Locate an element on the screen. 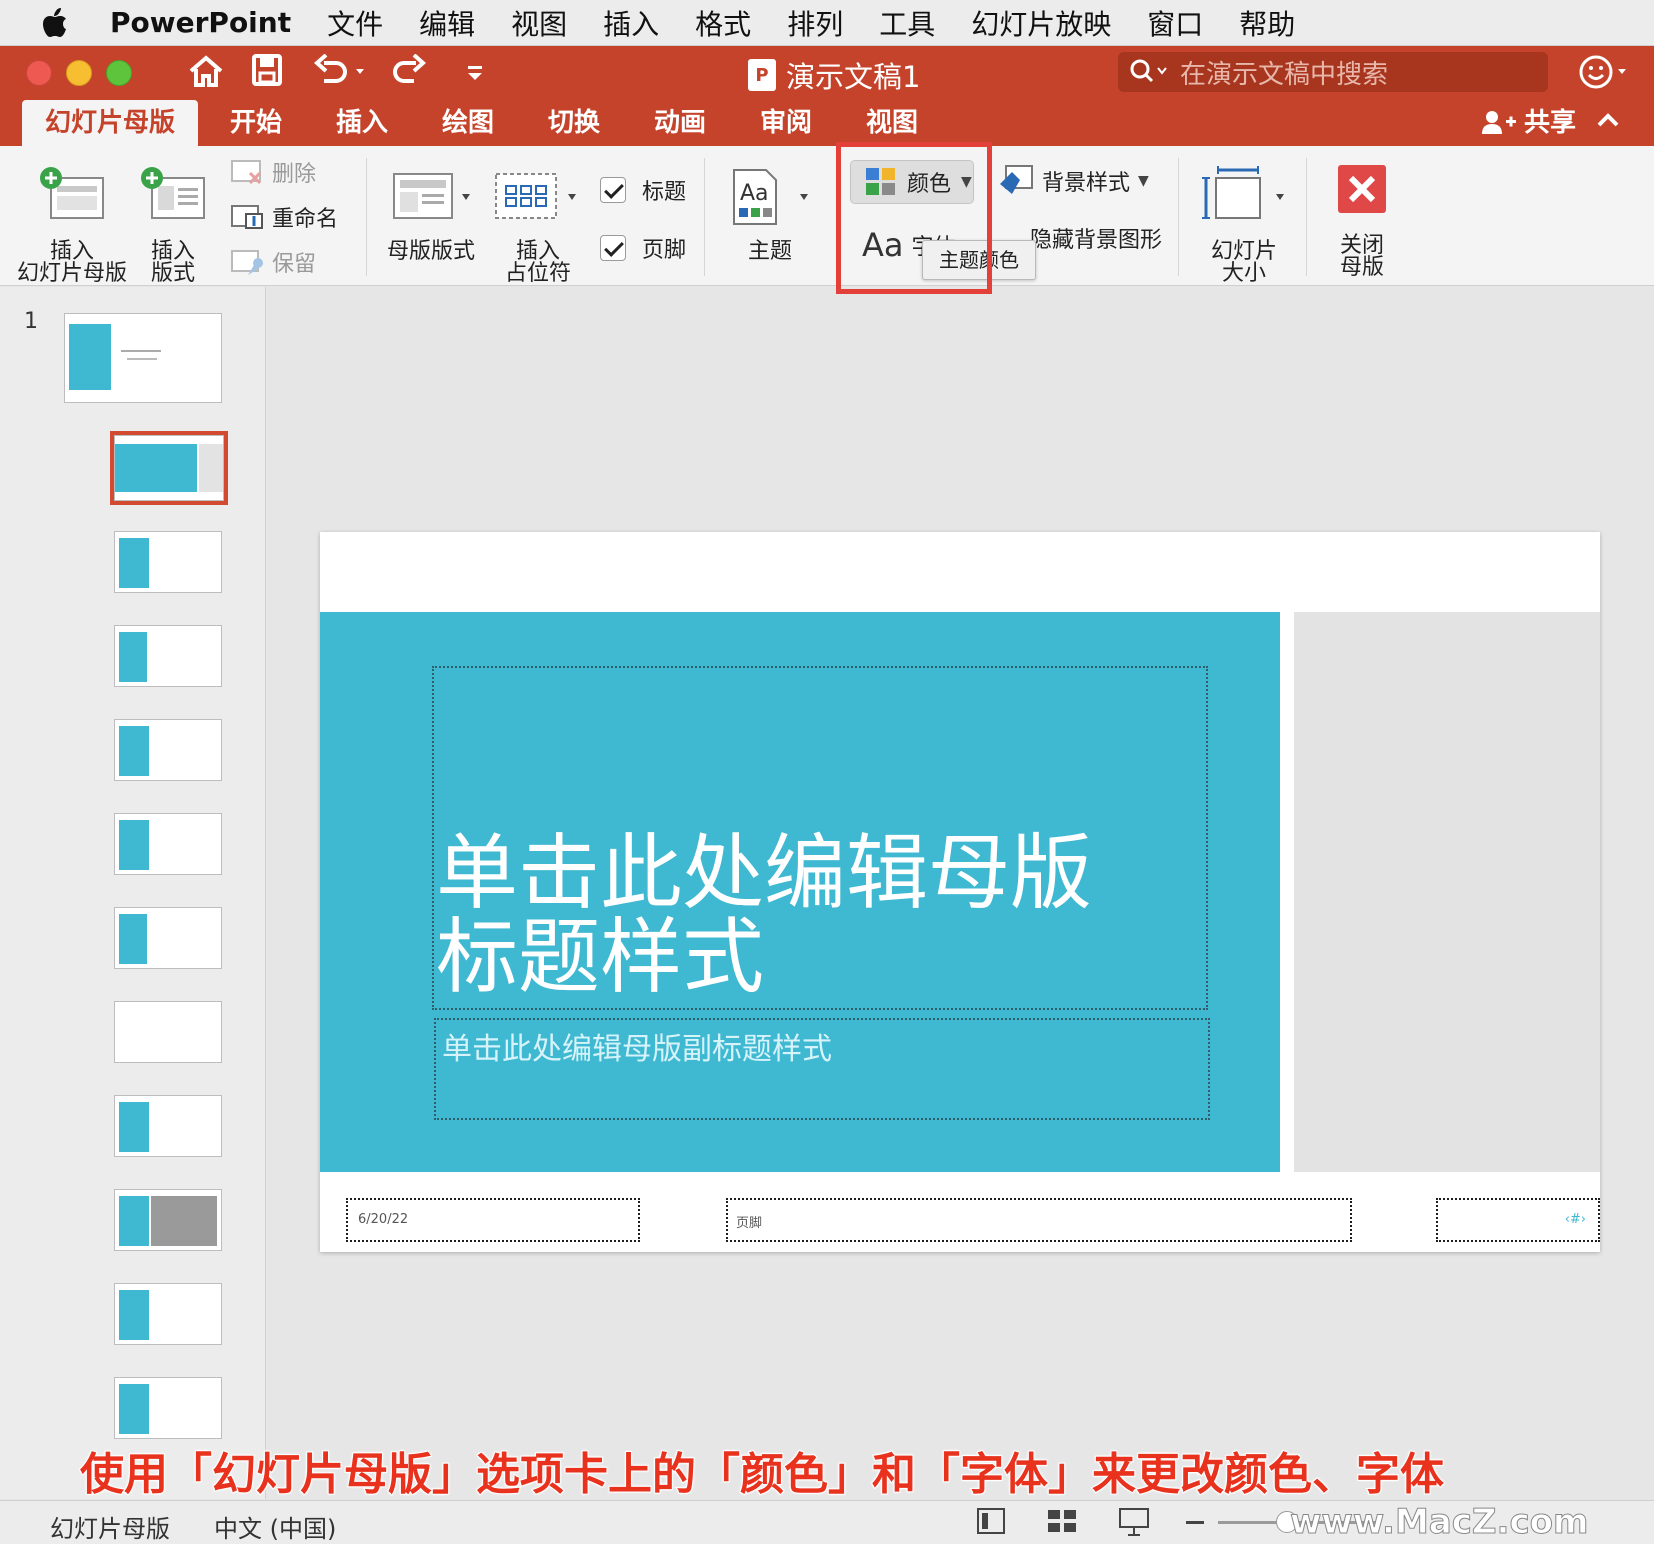 The image size is (1654, 1544). menu-edit: 编辑 is located at coordinates (447, 23).